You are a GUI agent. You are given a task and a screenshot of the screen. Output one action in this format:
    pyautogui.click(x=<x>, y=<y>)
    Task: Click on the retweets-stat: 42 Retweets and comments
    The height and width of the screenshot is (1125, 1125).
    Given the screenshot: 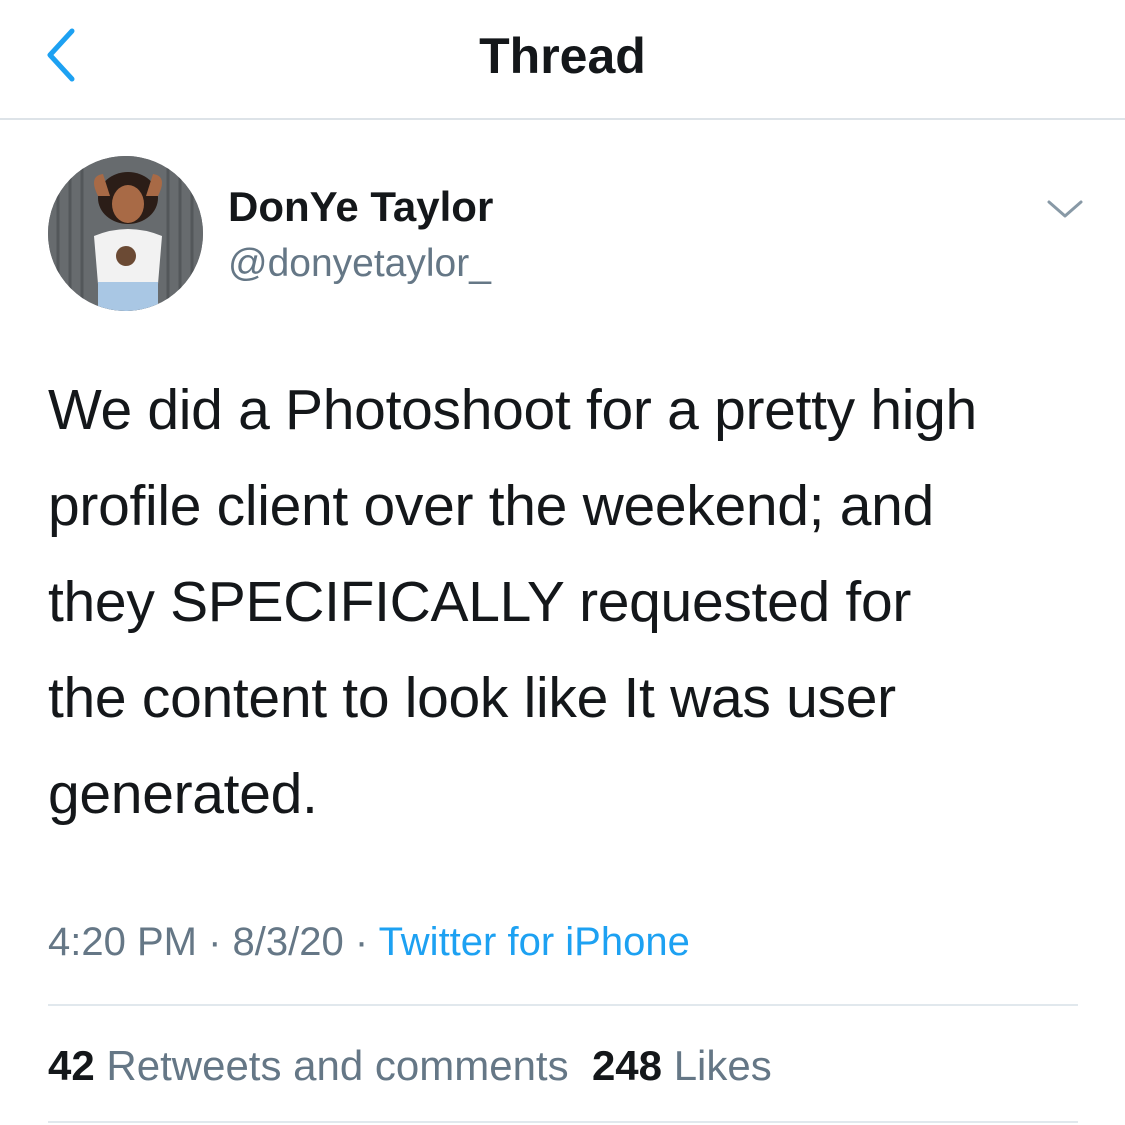 What is the action you would take?
    pyautogui.click(x=308, y=1065)
    